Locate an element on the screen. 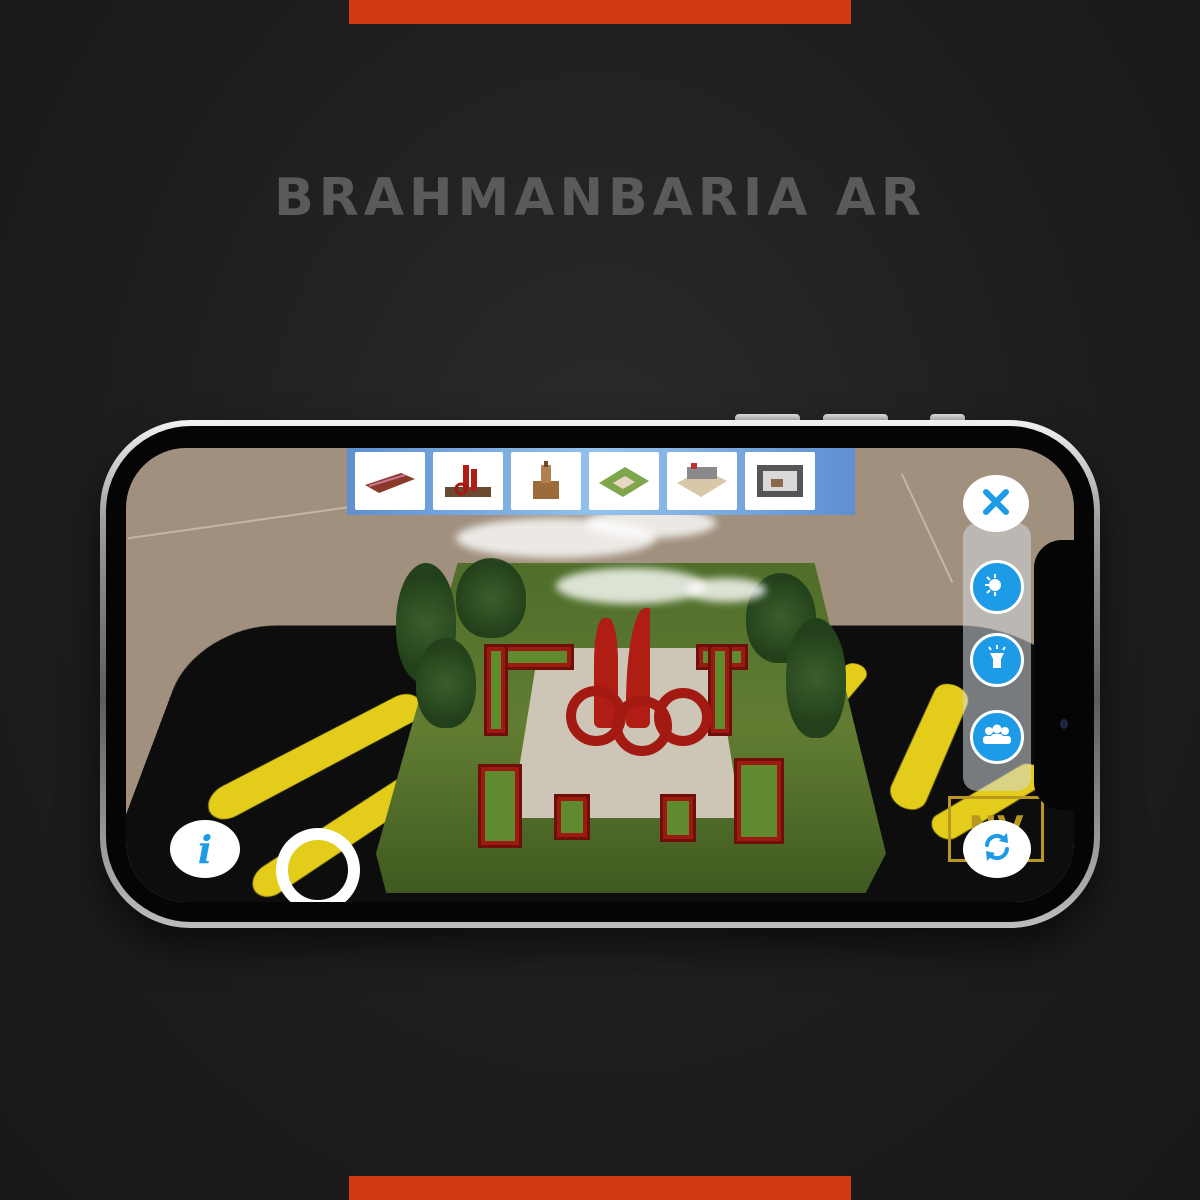 The height and width of the screenshot is (1200, 1200). front-camera is located at coordinates (1064, 724).